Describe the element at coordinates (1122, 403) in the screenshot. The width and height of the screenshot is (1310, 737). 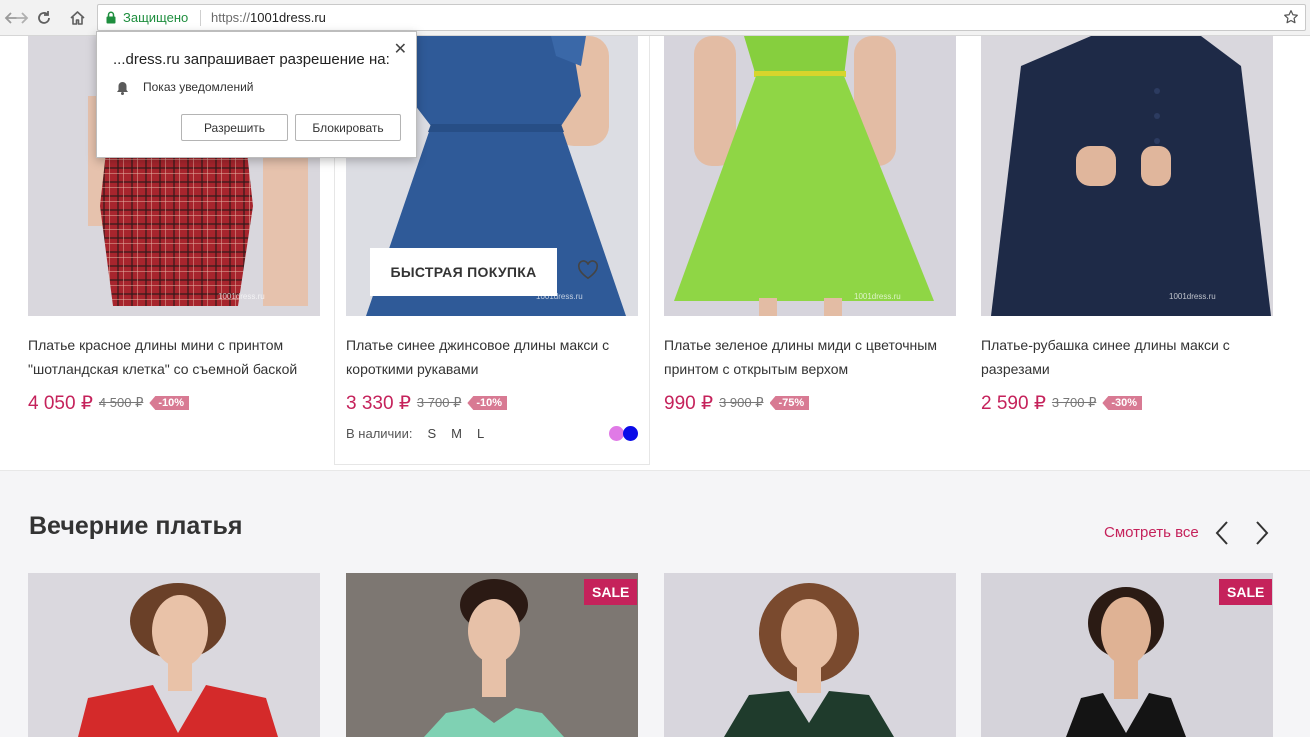
I see `discount-badge-4: -30%` at that location.